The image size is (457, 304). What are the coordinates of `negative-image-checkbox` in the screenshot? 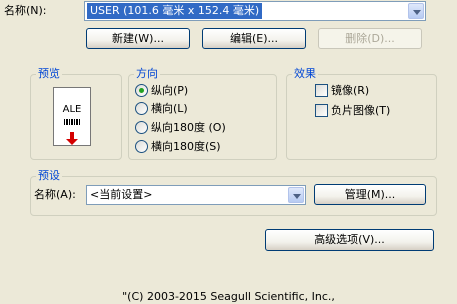 It's located at (321, 110).